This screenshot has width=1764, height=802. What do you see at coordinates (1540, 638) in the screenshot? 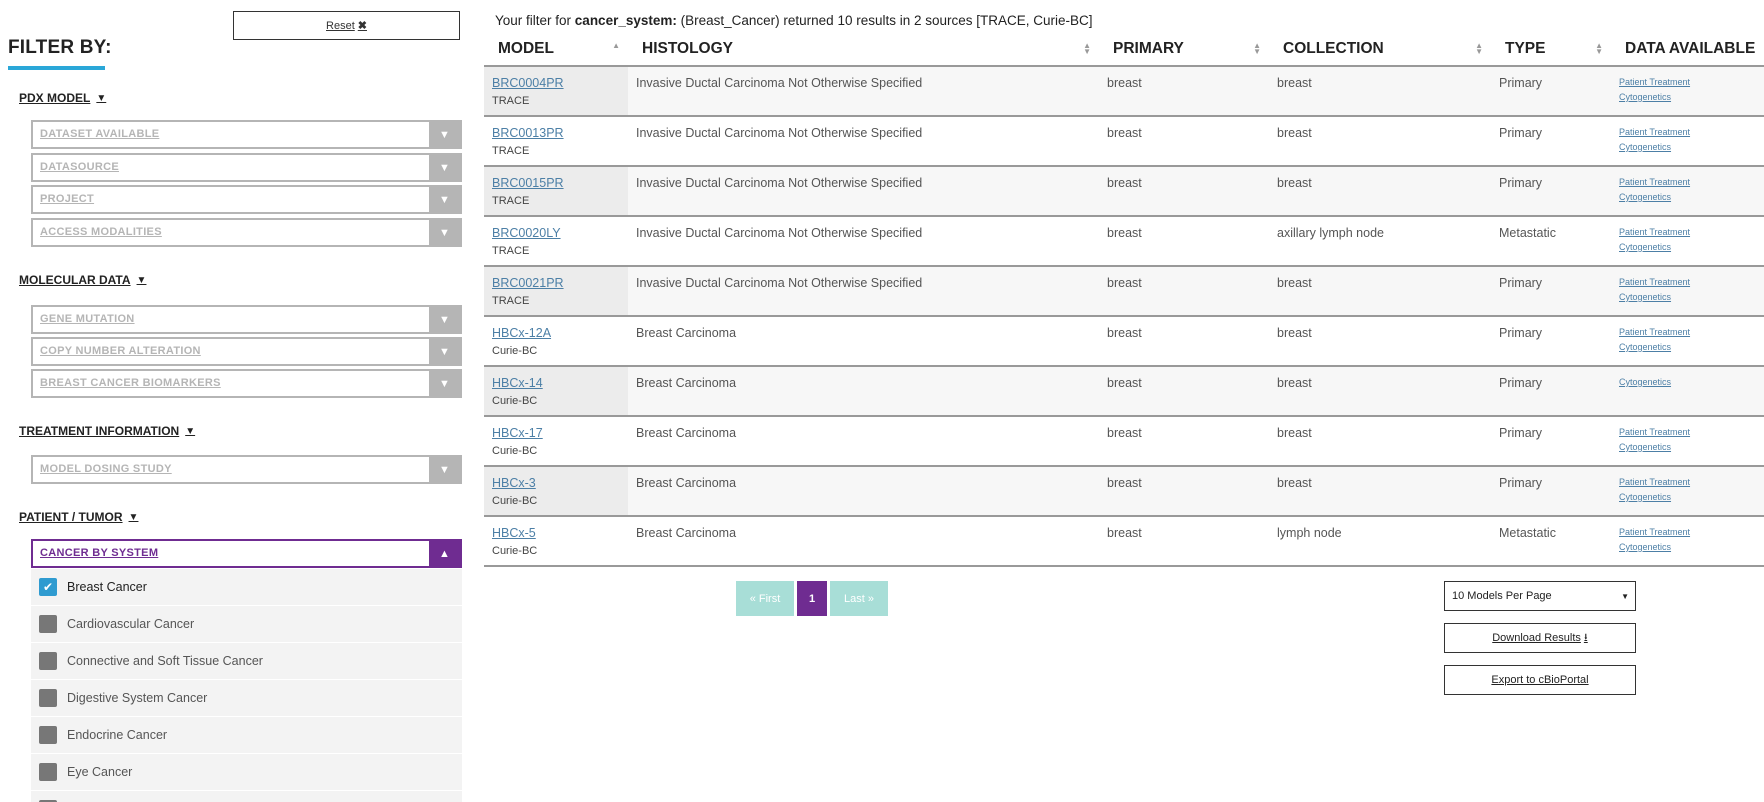
I see `download-results-button: Download Results ⭳` at bounding box center [1540, 638].